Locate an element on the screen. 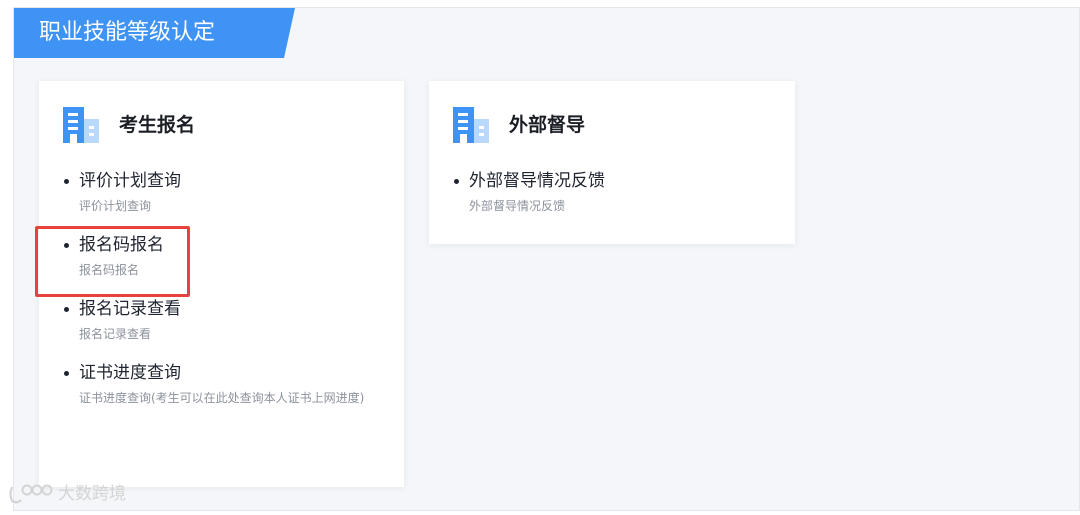 The width and height of the screenshot is (1080, 515). menu-item-label: 评价计划查询 is located at coordinates (231, 181).